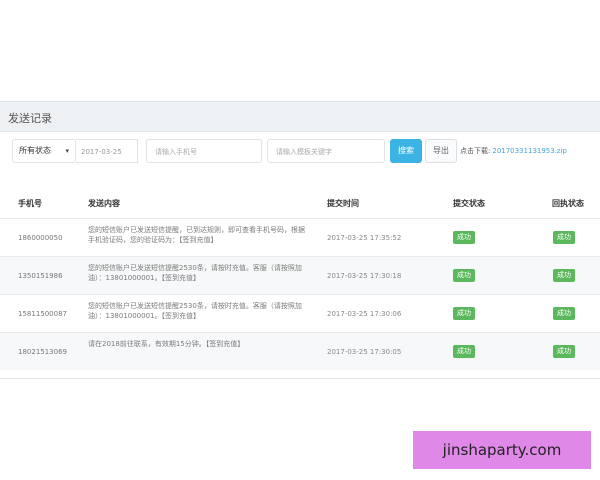 This screenshot has width=600, height=480. I want to click on phone-input: 请输入手机号, so click(204, 150).